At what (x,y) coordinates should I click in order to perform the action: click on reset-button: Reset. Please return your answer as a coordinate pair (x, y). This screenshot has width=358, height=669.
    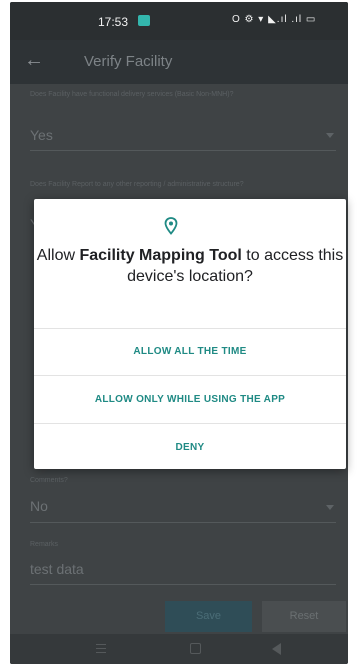
    Looking at the image, I should click on (304, 616).